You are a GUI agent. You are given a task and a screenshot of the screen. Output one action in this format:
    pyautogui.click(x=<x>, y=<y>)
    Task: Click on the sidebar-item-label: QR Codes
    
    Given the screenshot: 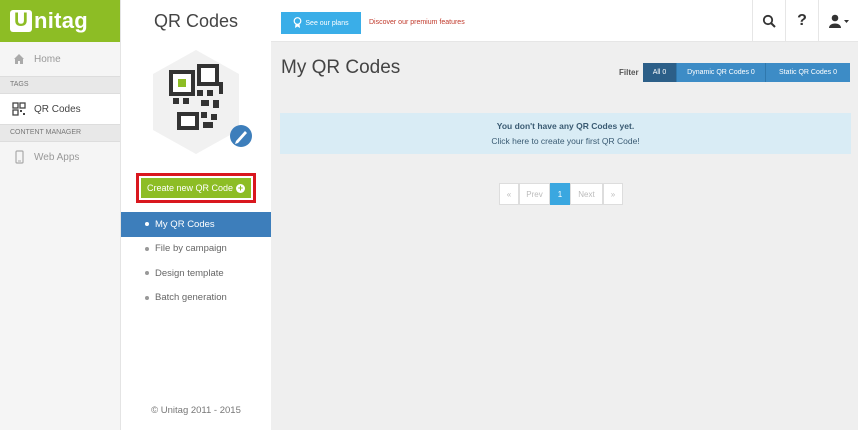 What is the action you would take?
    pyautogui.click(x=57, y=109)
    